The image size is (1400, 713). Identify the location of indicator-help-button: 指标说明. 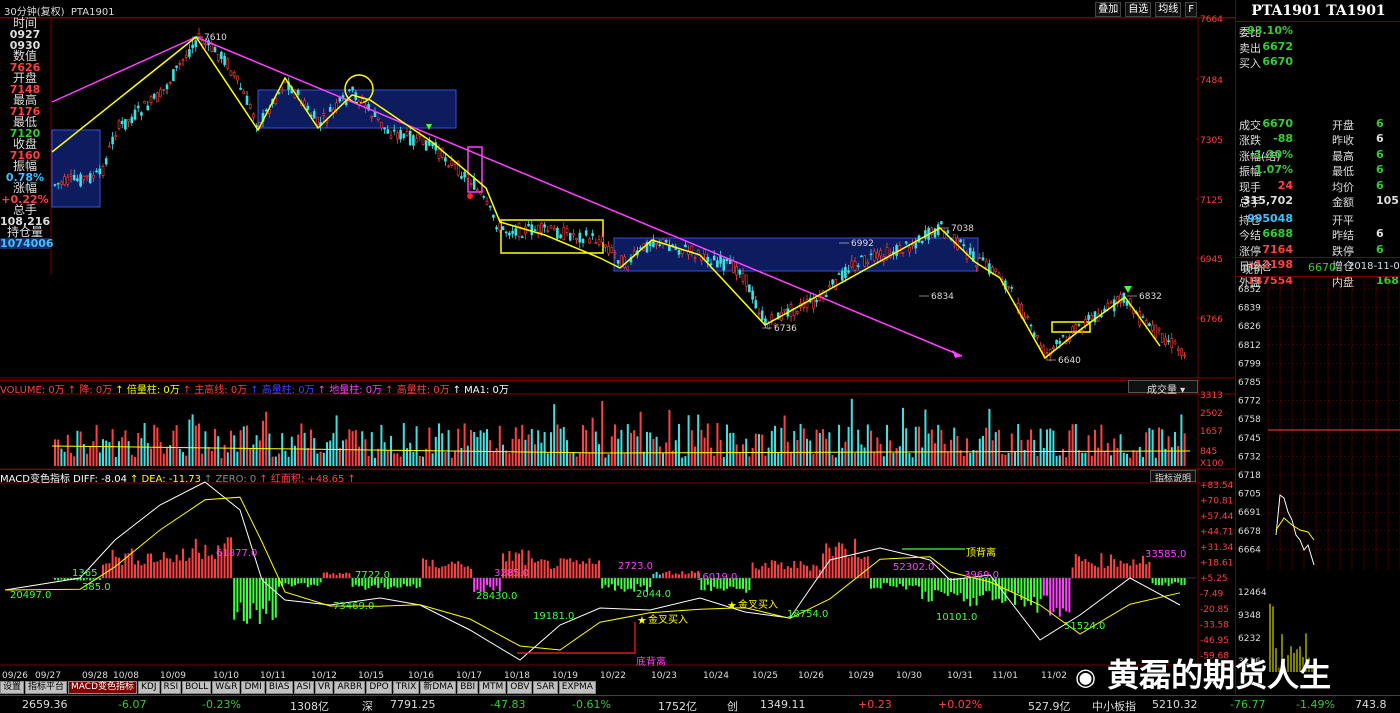
(1173, 477).